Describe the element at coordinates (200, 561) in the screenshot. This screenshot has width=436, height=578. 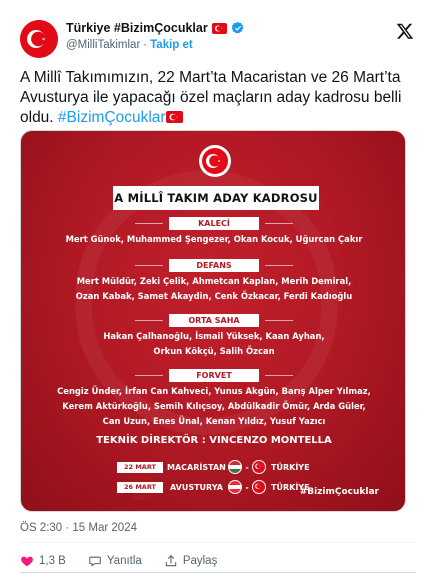
I see `share-label: Paylaş` at that location.